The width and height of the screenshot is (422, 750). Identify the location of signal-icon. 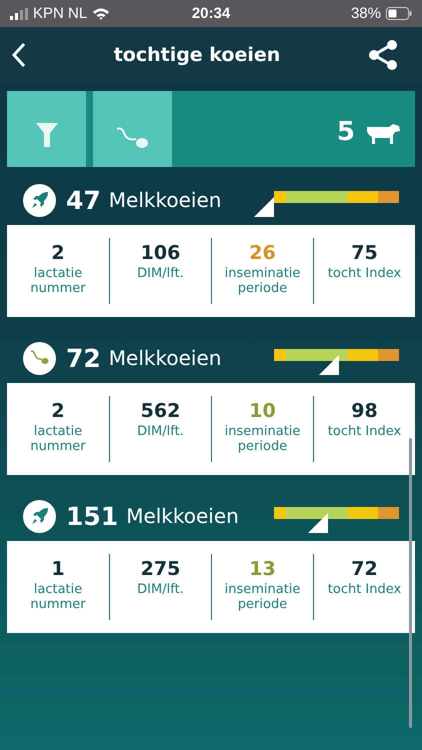
(19, 14).